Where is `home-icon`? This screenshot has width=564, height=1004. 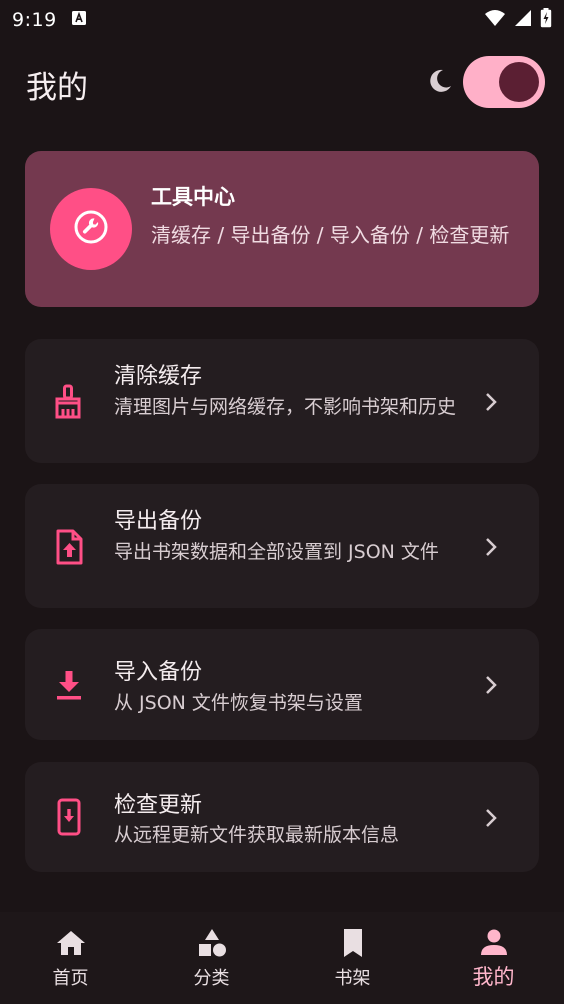 home-icon is located at coordinates (71, 943).